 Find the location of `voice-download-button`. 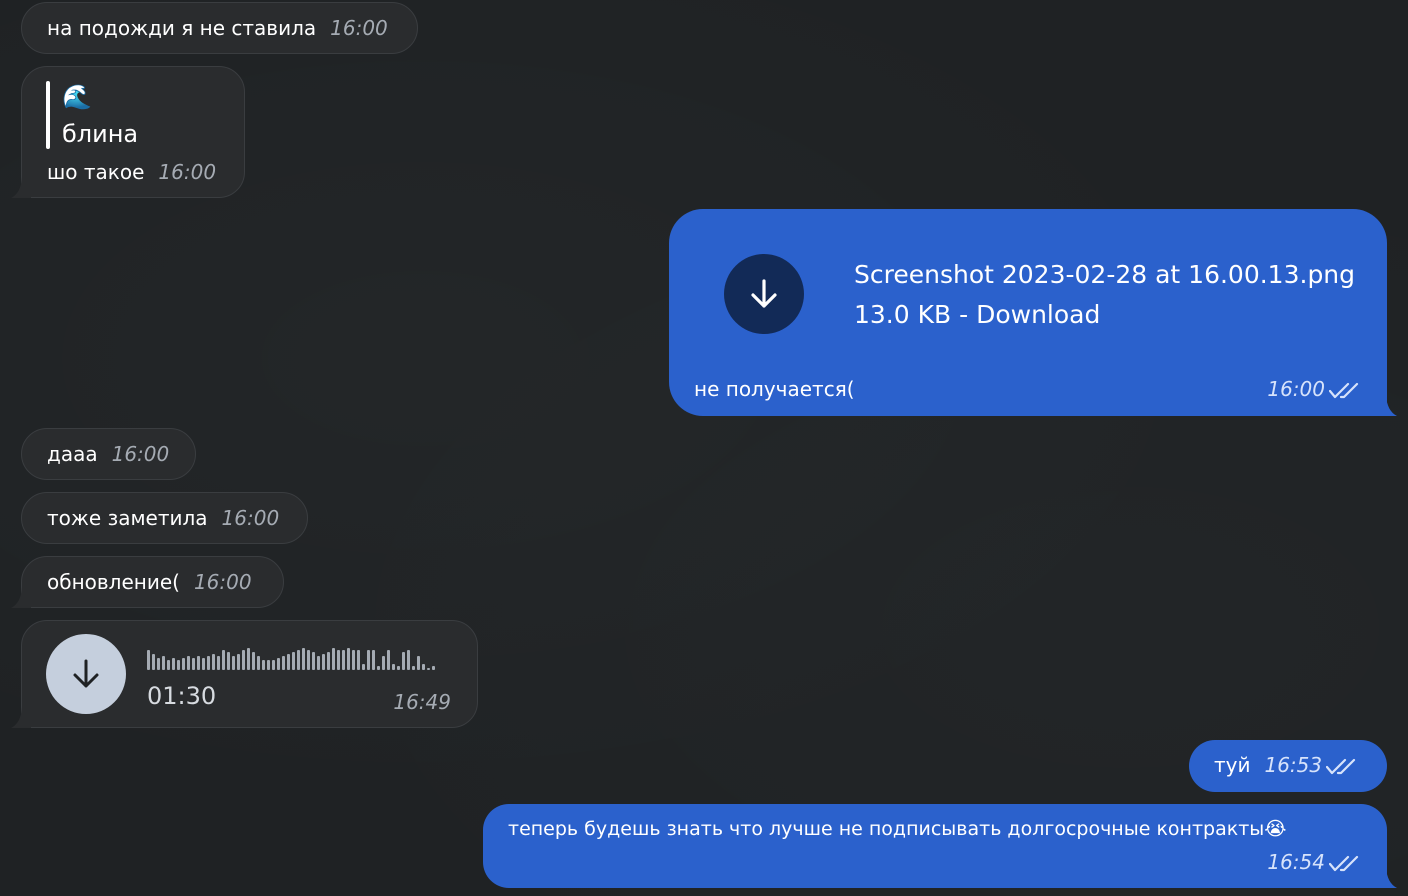

voice-download-button is located at coordinates (86, 674).